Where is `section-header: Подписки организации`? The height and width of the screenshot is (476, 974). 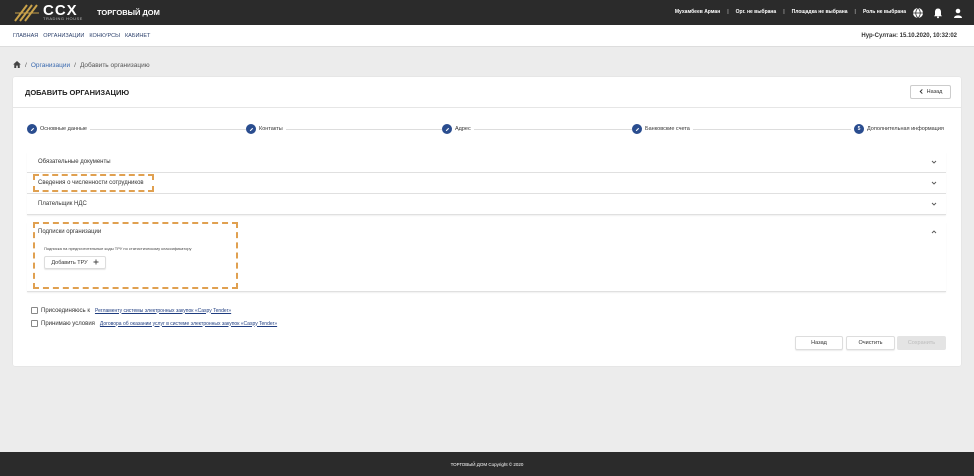
section-header: Подписки организации is located at coordinates (486, 232).